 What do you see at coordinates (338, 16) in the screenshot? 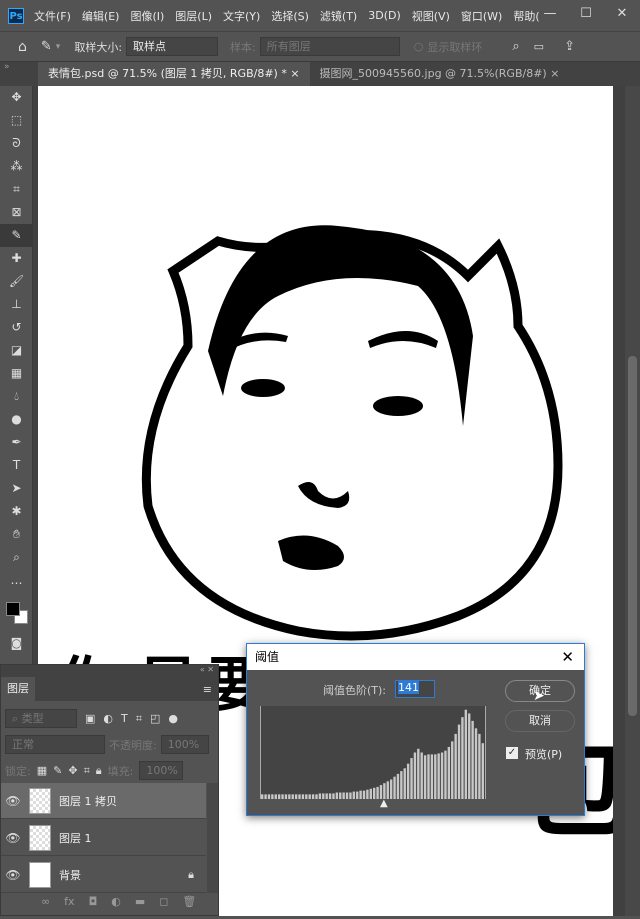
I see `menu-filter: 滤镜(T)` at bounding box center [338, 16].